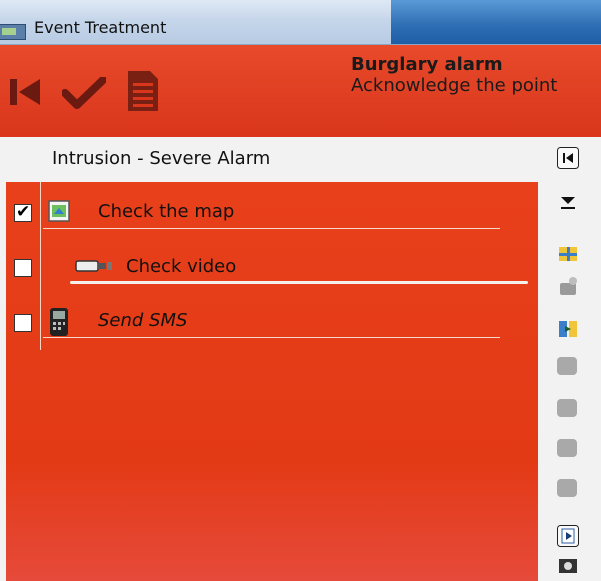  What do you see at coordinates (59, 211) in the screenshot?
I see `map-icon` at bounding box center [59, 211].